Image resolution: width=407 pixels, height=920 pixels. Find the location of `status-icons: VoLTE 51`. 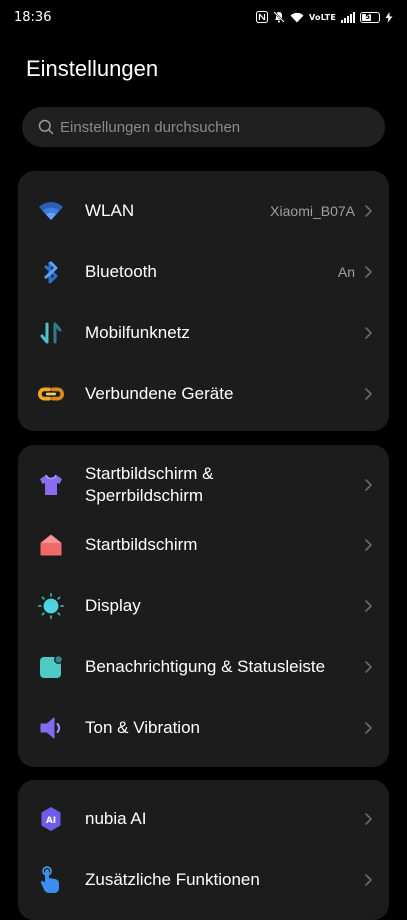

status-icons: VoLTE 51 is located at coordinates (324, 17).